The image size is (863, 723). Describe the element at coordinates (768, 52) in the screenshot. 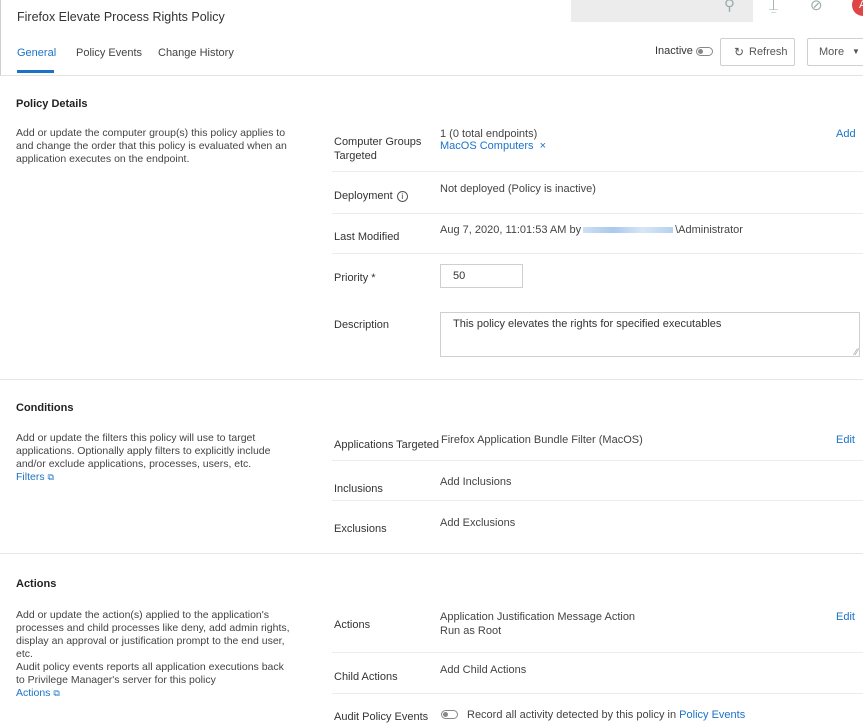

I see `refresh-label: Refresh` at that location.